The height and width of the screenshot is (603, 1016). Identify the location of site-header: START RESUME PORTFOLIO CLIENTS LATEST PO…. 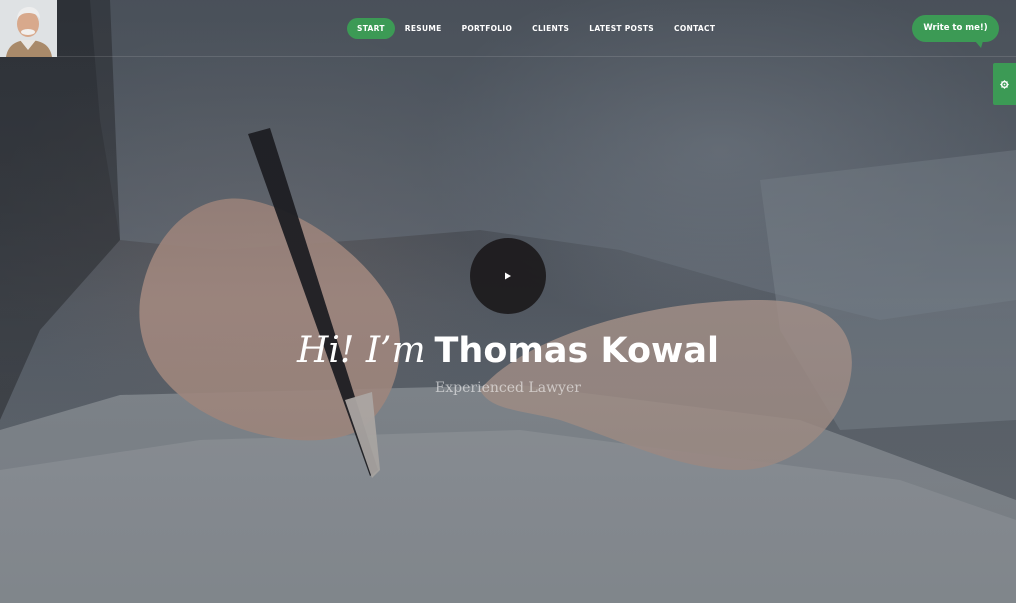
(508, 28).